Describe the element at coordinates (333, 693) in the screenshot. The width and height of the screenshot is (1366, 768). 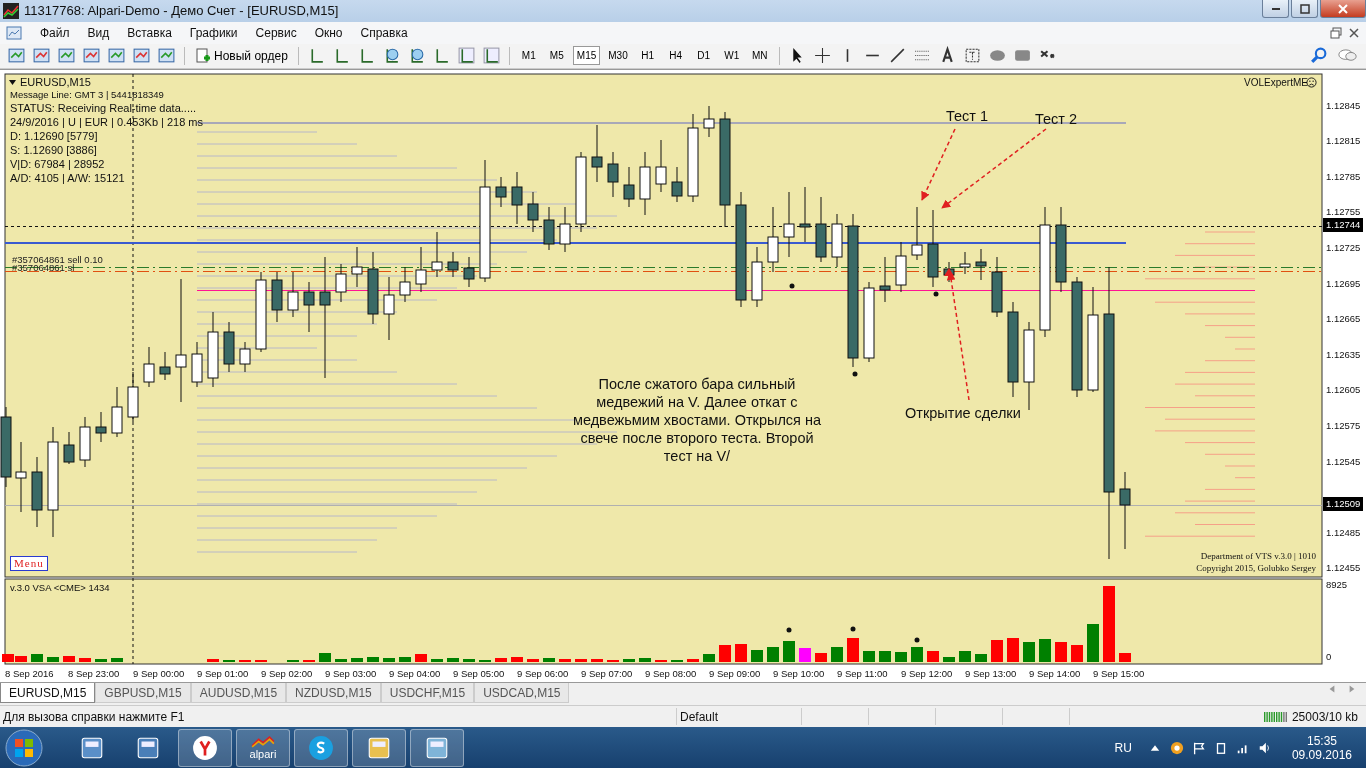
I see `chart-tab: NZDUSD,M15` at that location.